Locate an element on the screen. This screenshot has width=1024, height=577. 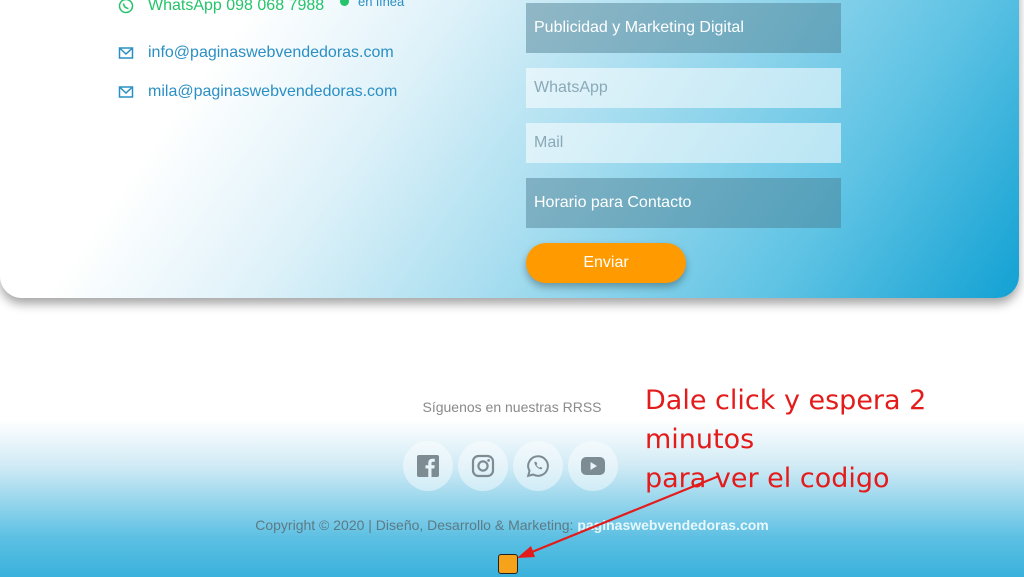
email-link-info: info@paginaswebvendedoras.com is located at coordinates (256, 53).